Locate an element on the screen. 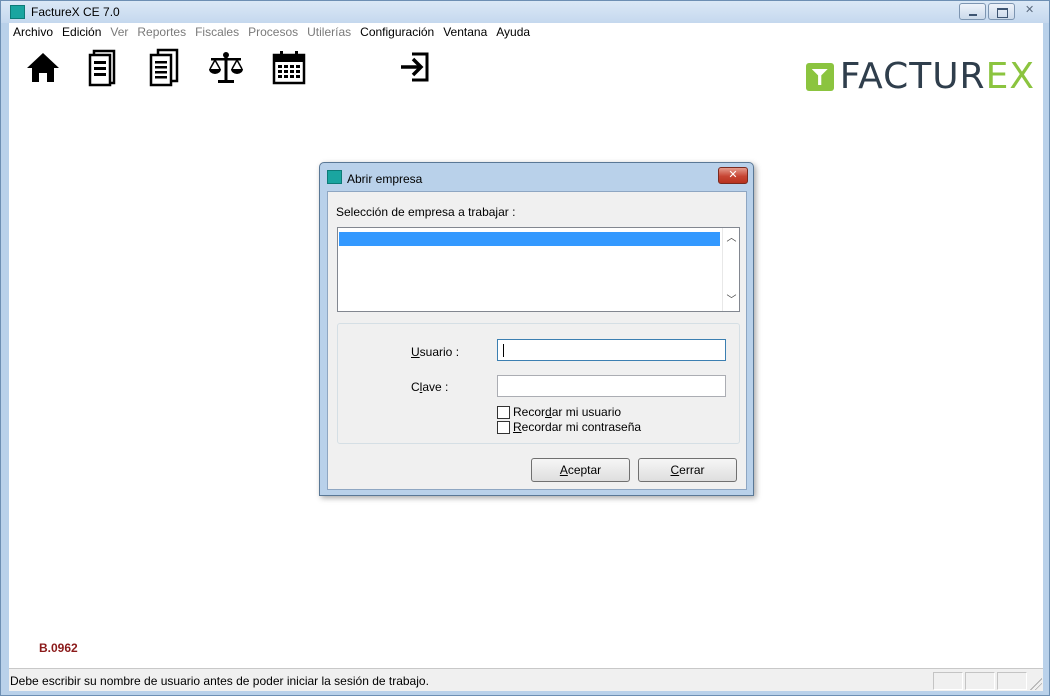  app-icon is located at coordinates (17, 12).